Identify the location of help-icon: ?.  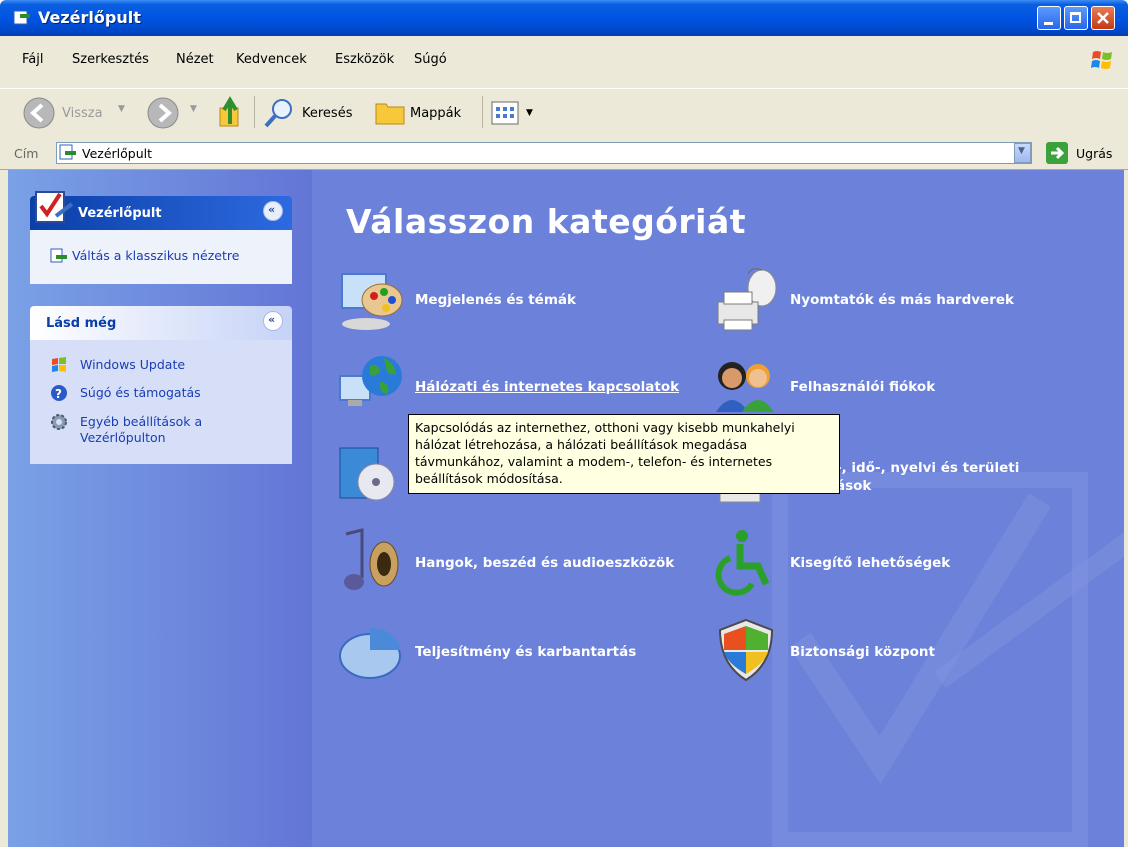
(59, 393).